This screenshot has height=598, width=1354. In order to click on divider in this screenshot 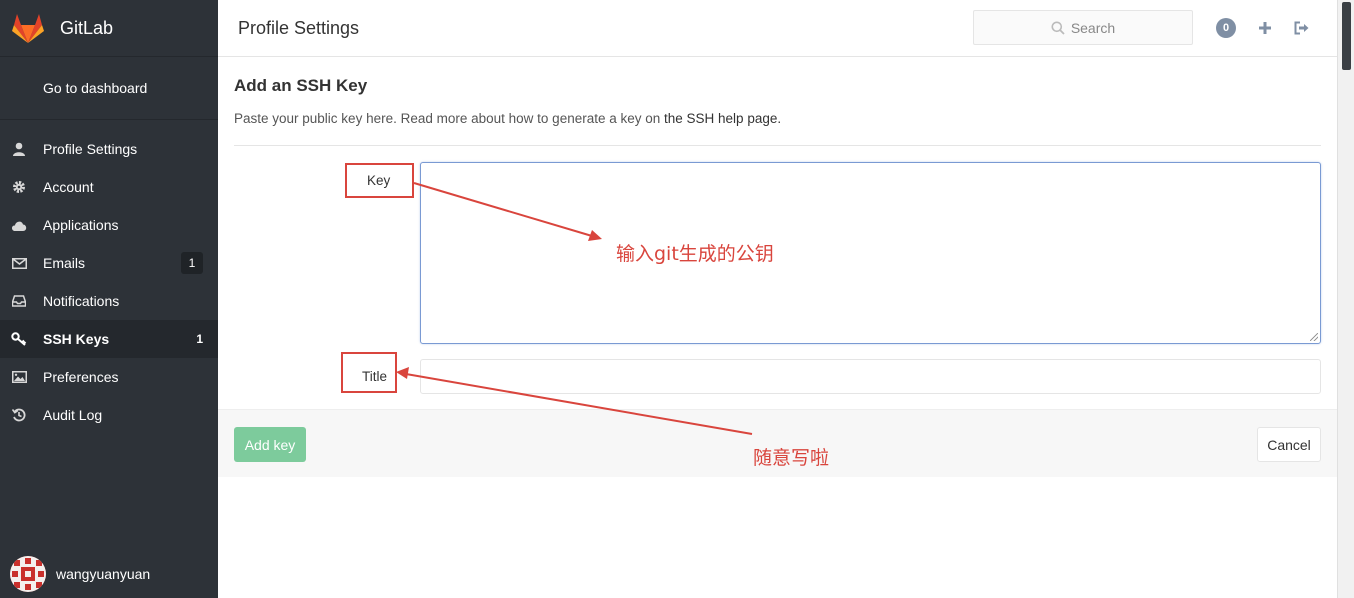, I will do `click(777, 145)`.